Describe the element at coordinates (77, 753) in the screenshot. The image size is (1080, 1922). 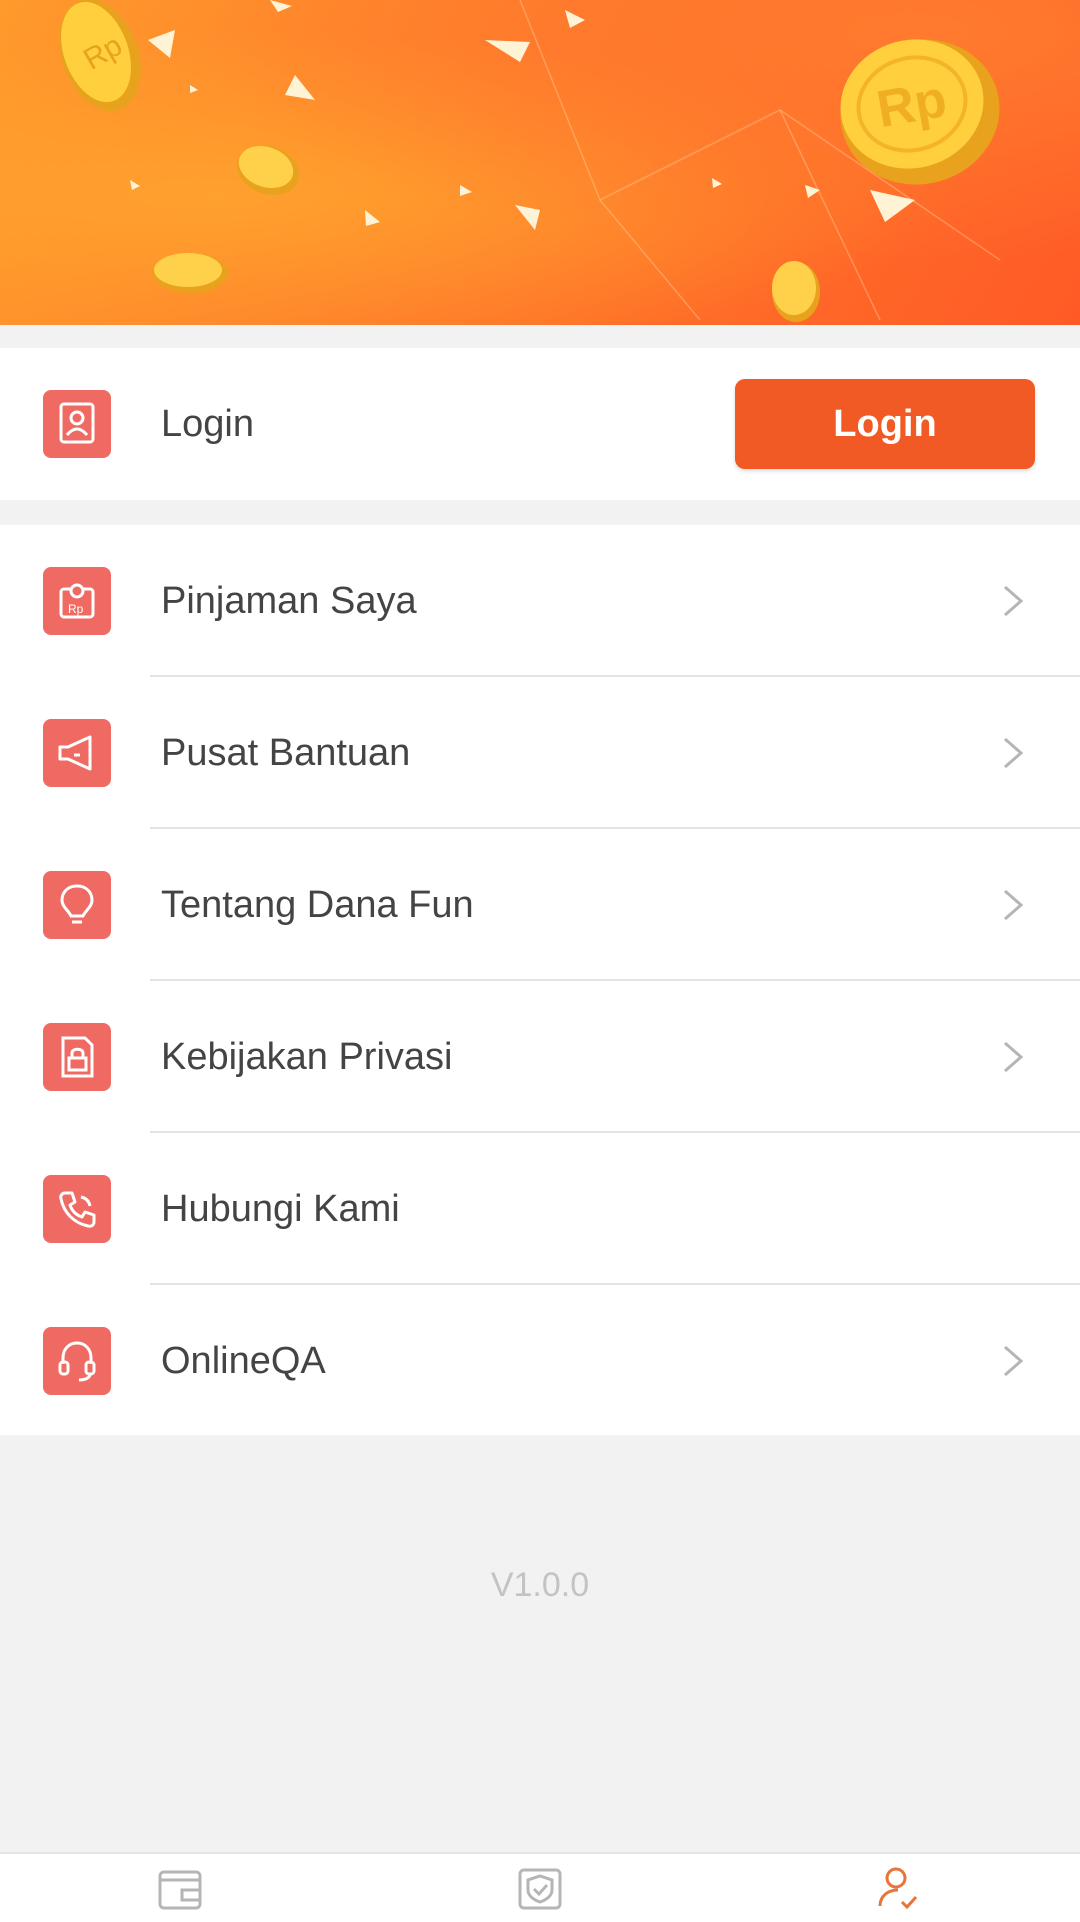
I see `megaphone-icon` at that location.